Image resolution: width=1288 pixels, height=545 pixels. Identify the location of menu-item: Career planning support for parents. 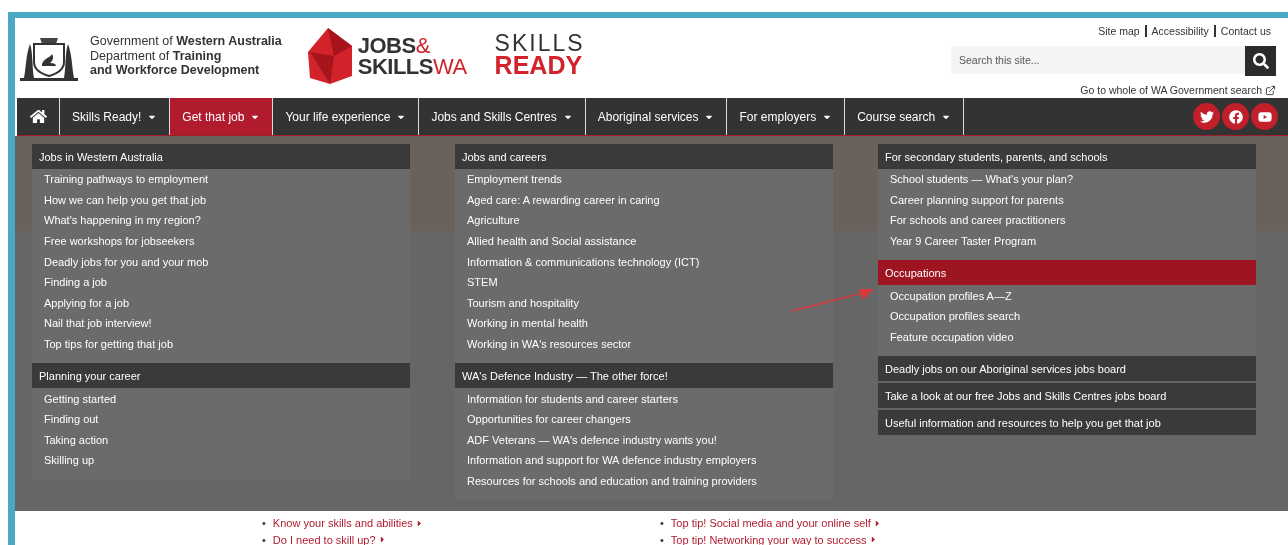
(1067, 200).